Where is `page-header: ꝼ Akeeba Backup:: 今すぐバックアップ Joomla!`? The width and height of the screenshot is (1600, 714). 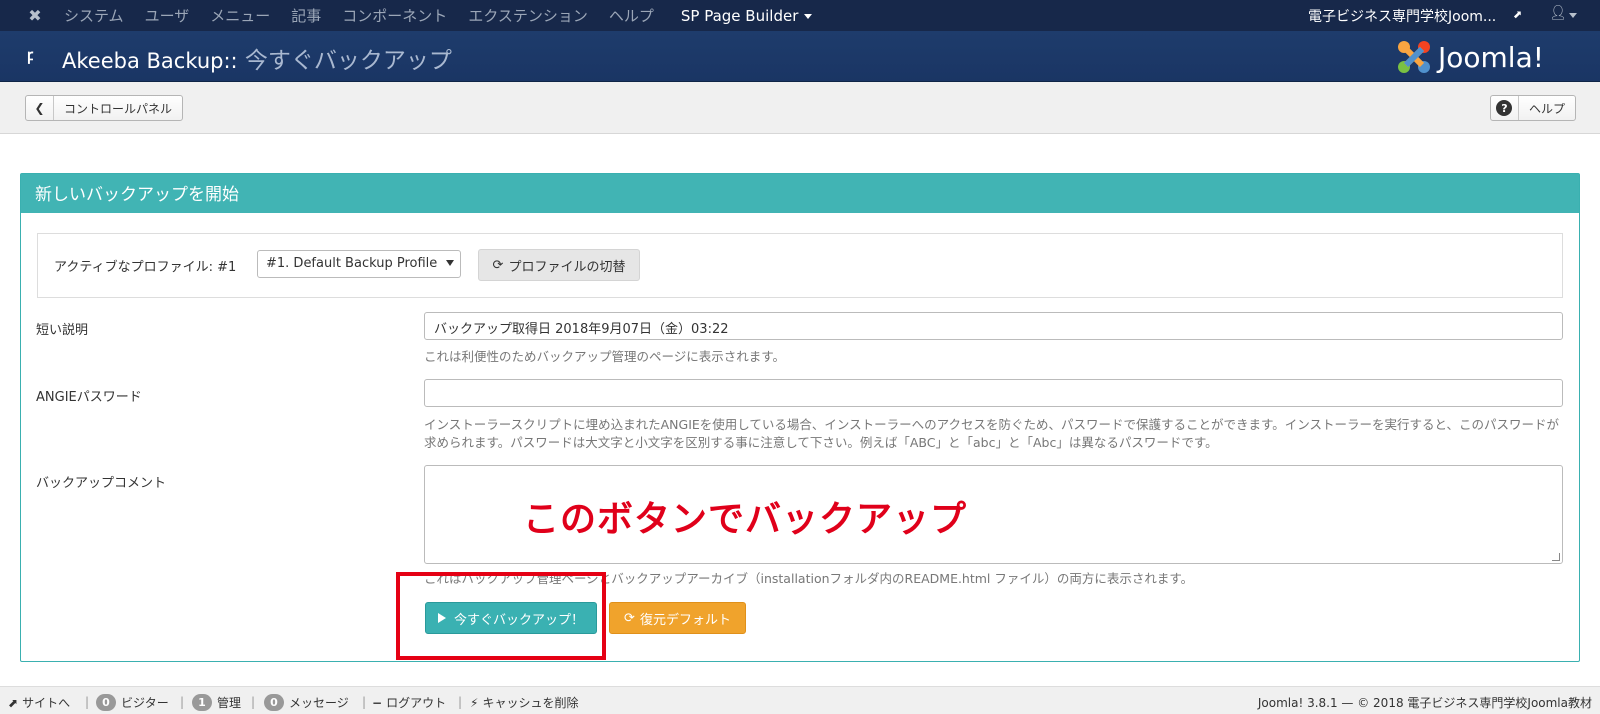
page-header: ꝼ Akeeba Backup:: 今すぐバックアップ Joomla! is located at coordinates (800, 56).